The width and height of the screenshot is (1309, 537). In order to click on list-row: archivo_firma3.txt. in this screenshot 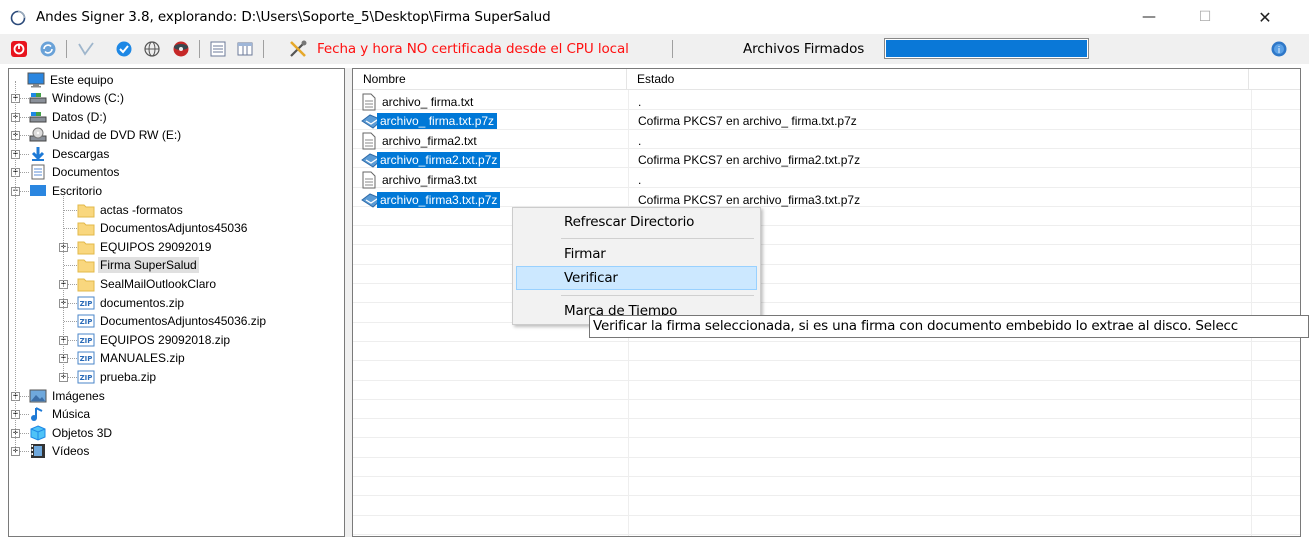, I will do `click(826, 179)`.